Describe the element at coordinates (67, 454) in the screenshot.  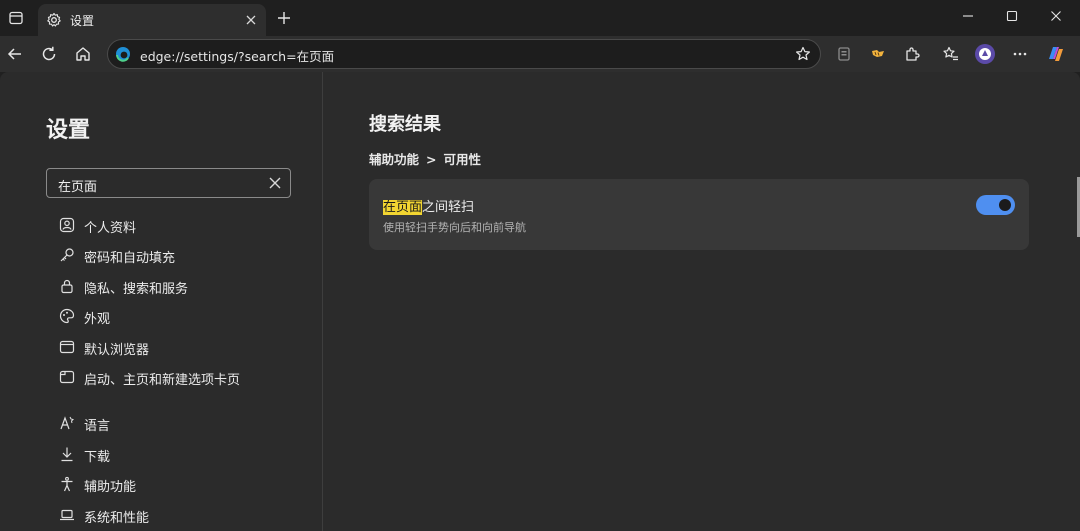
I see `download-icon` at that location.